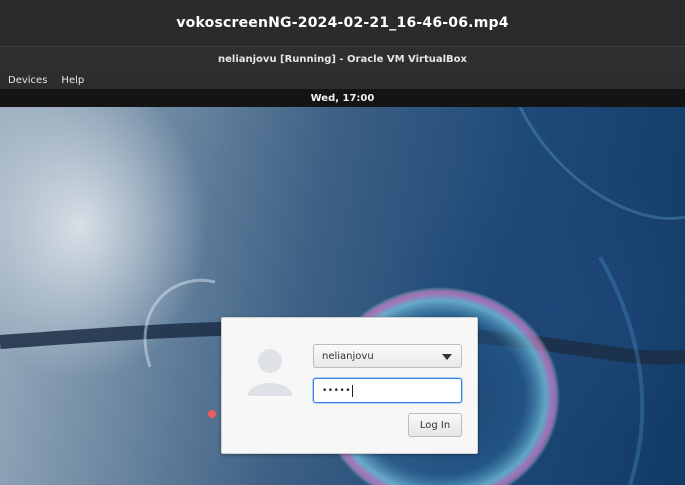  I want to click on clock: Wed, 17:00, so click(343, 98).